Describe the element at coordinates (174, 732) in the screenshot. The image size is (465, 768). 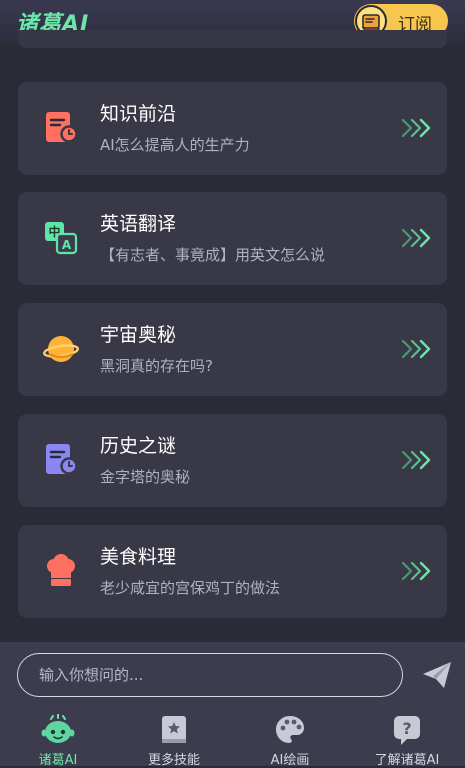
I see `book-star-icon` at that location.